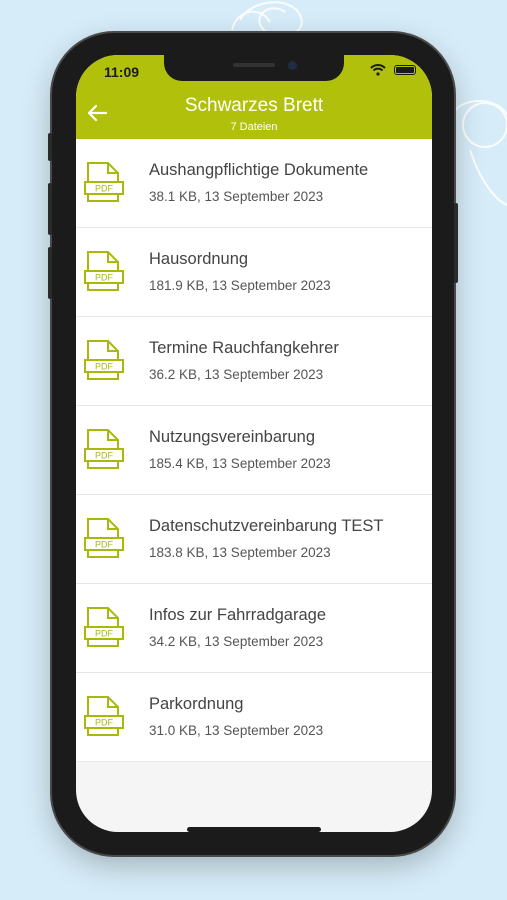  What do you see at coordinates (240, 552) in the screenshot?
I see `file-meta: 183.8 KB, 13 September 2023` at bounding box center [240, 552].